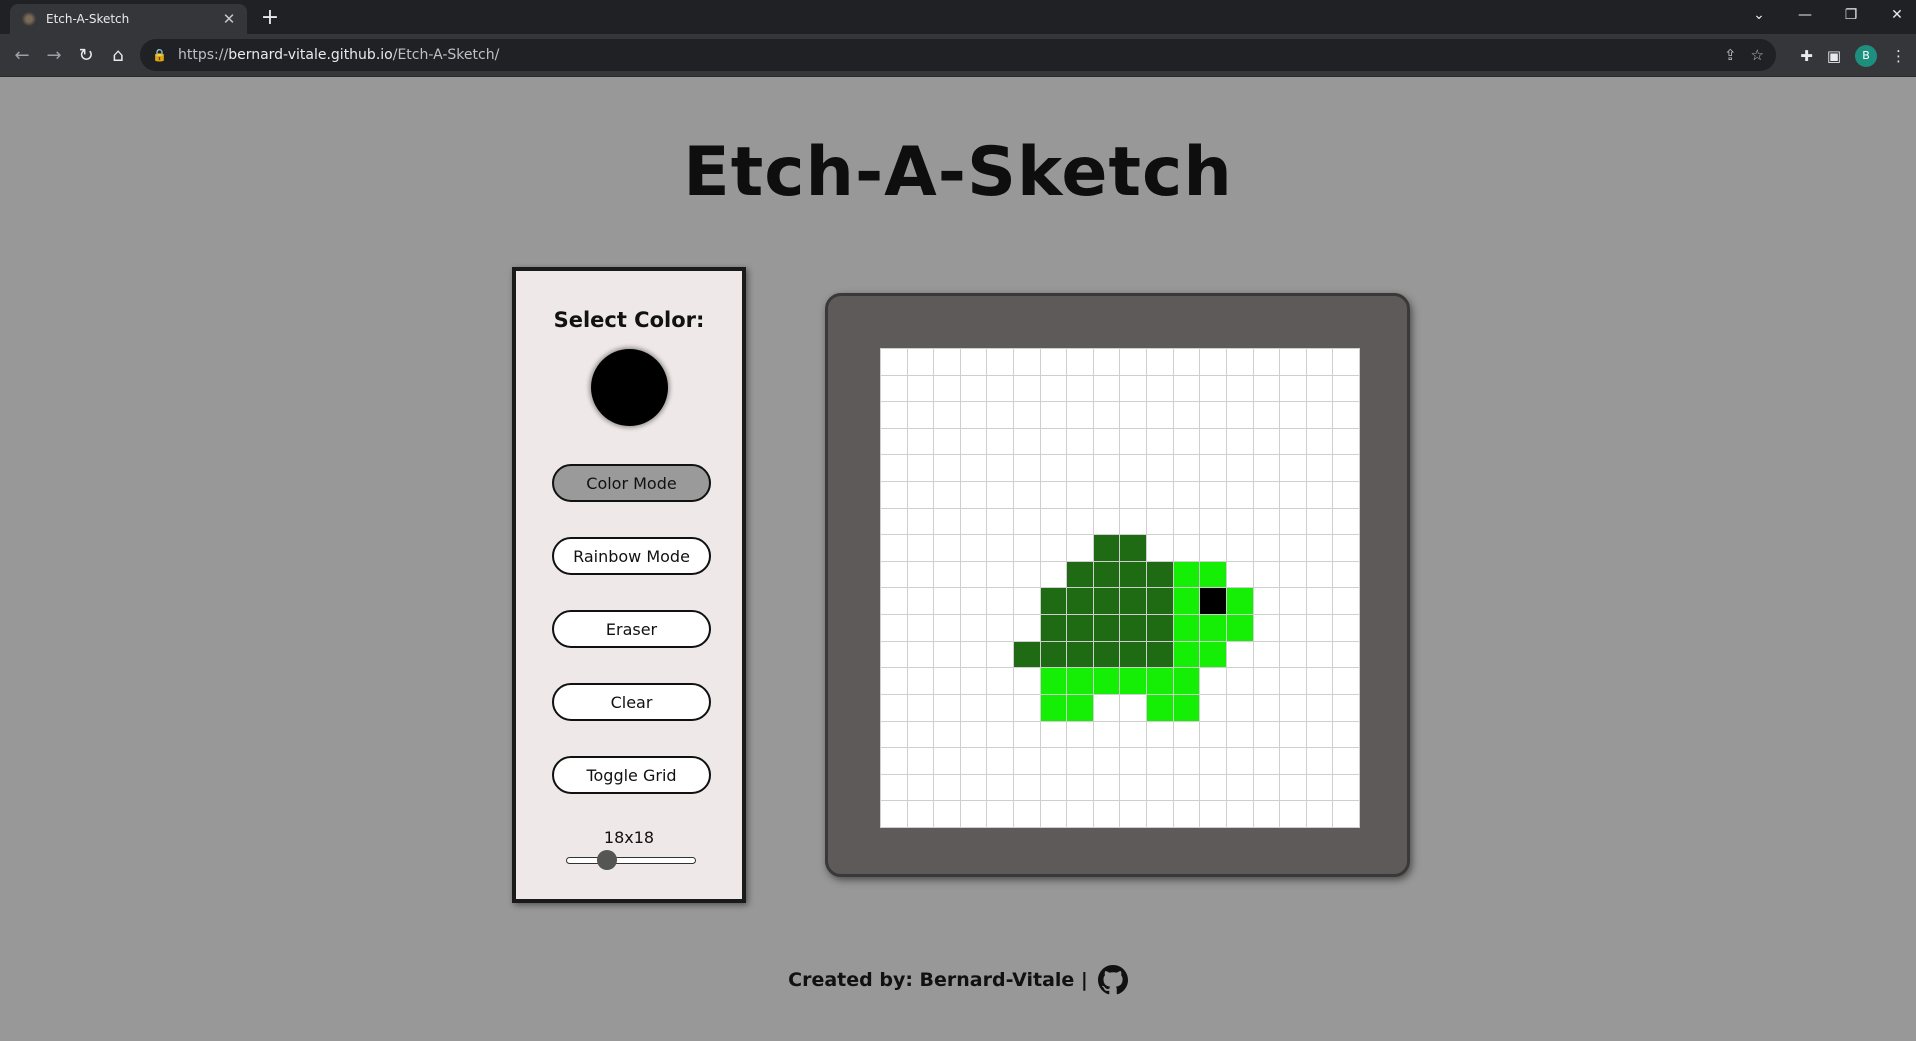 The height and width of the screenshot is (1041, 1916). What do you see at coordinates (1851, 15) in the screenshot?
I see `restore-icon: ❐` at bounding box center [1851, 15].